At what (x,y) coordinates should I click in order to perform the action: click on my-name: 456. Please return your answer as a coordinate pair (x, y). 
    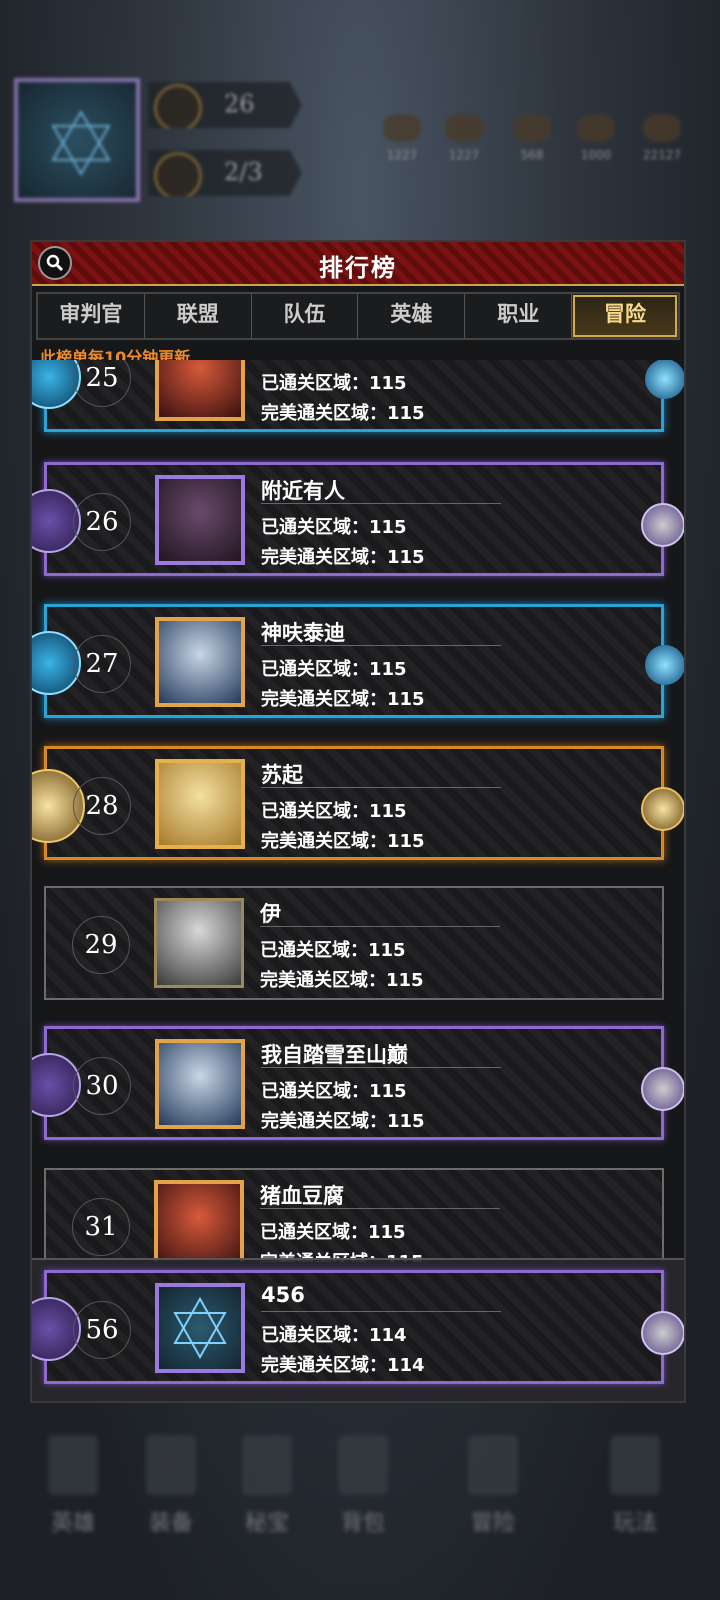
    Looking at the image, I should click on (283, 1295).